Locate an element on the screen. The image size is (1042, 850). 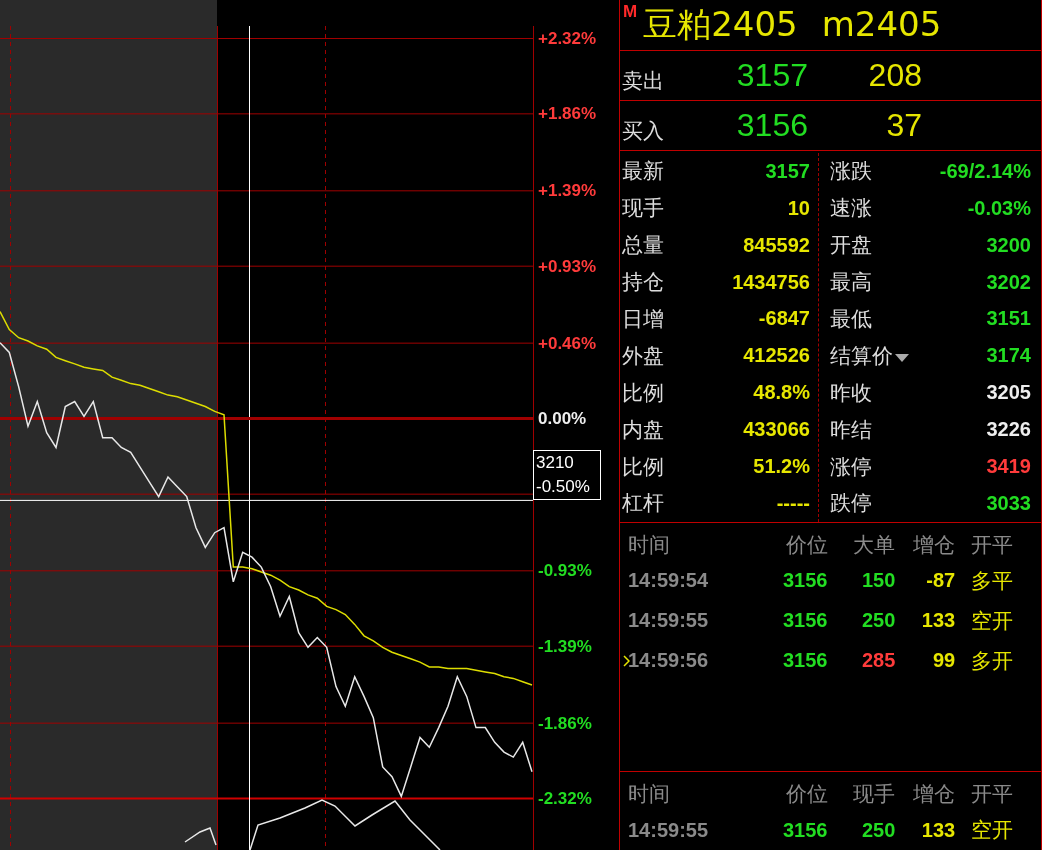
quote-volume: 37 is located at coordinates (903, 125).